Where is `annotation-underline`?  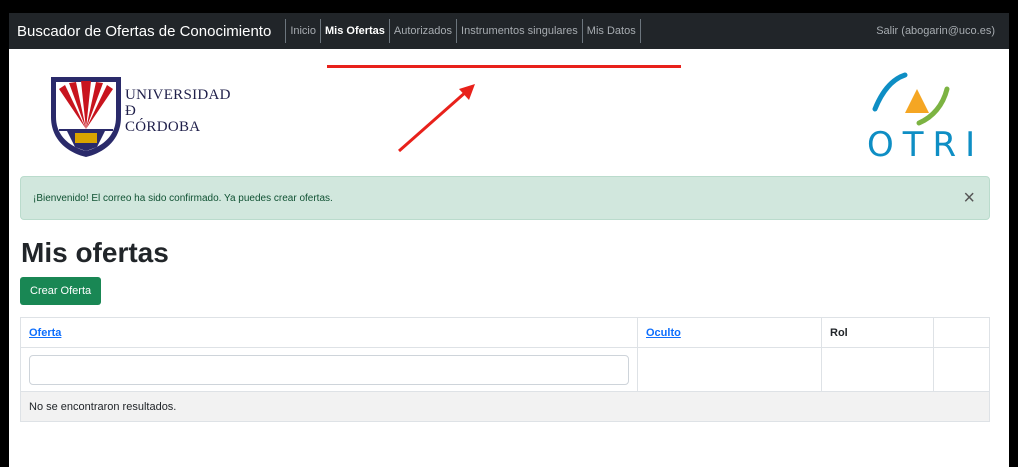 annotation-underline is located at coordinates (504, 66).